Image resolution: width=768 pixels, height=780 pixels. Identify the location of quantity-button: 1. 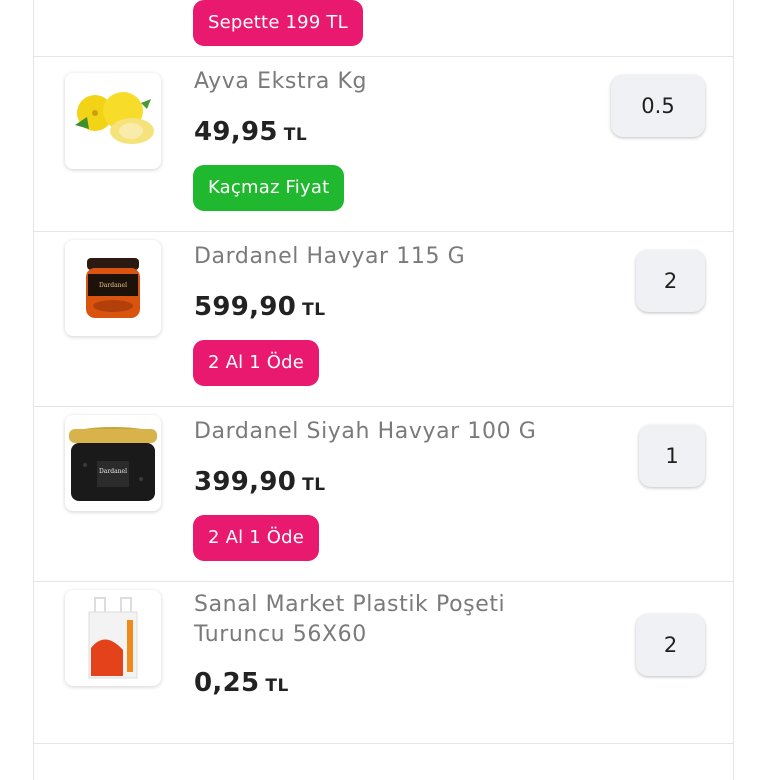
(672, 456).